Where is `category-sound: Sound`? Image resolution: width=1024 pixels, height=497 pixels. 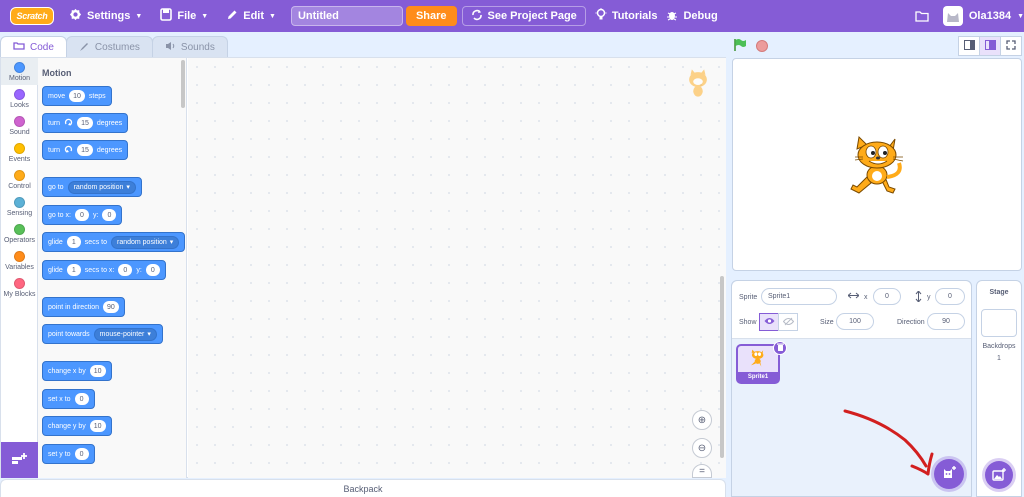 category-sound: Sound is located at coordinates (19, 125).